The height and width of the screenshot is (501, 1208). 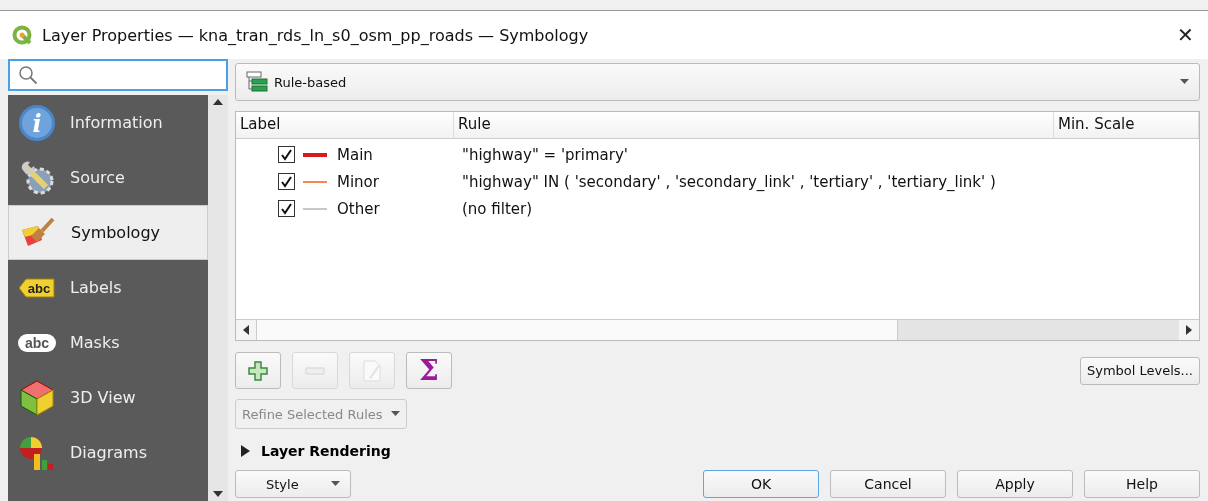 I want to click on sidebar-item: 3D View, so click(x=108, y=397).